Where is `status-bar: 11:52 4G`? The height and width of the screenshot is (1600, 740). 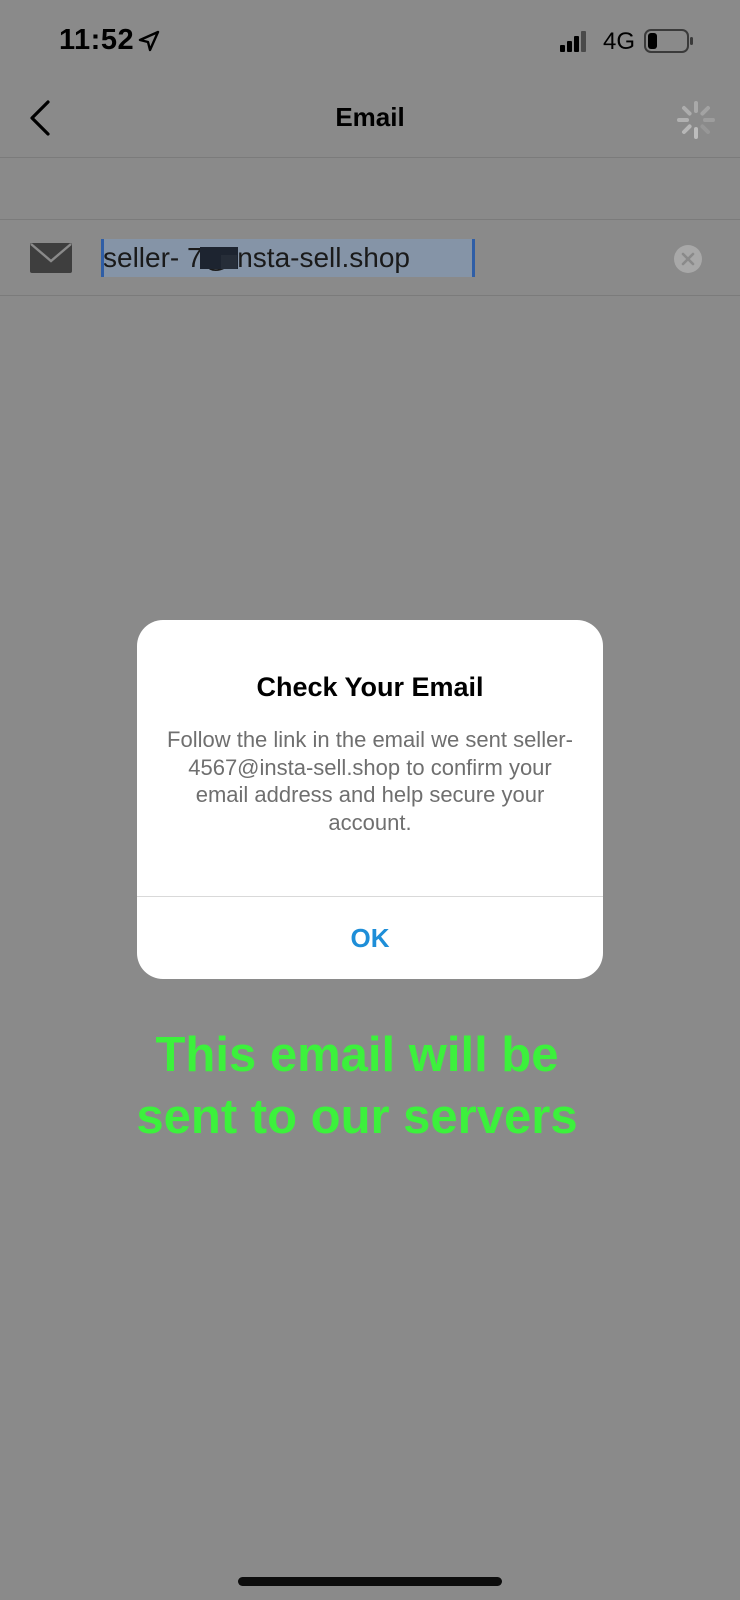 status-bar: 11:52 4G is located at coordinates (370, 43).